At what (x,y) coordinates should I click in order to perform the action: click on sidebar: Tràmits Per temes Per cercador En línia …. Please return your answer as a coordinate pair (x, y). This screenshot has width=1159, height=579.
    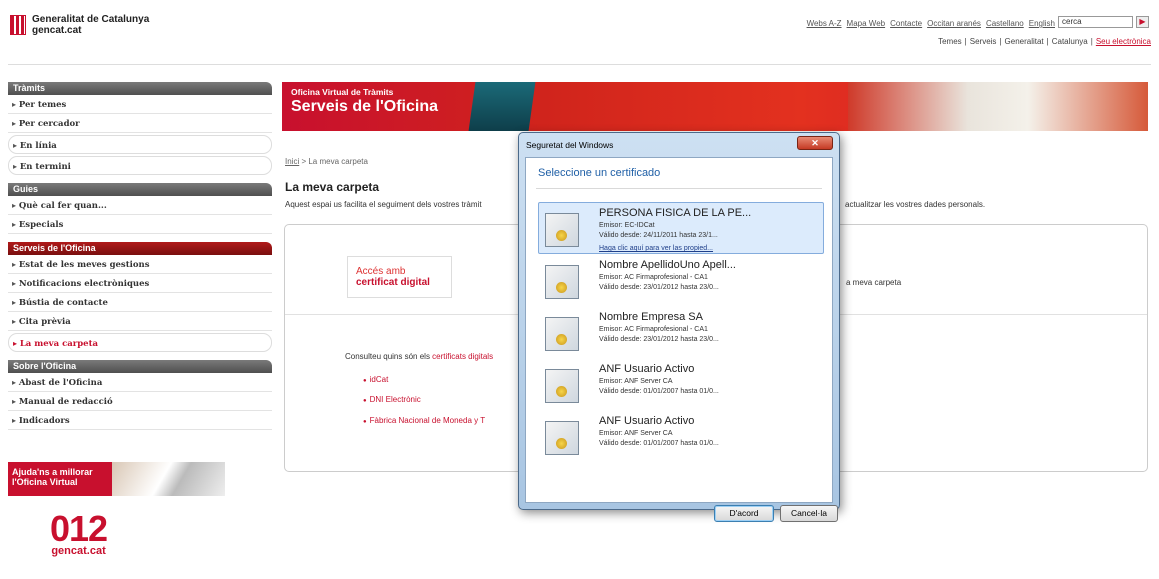
    Looking at the image, I should click on (140, 256).